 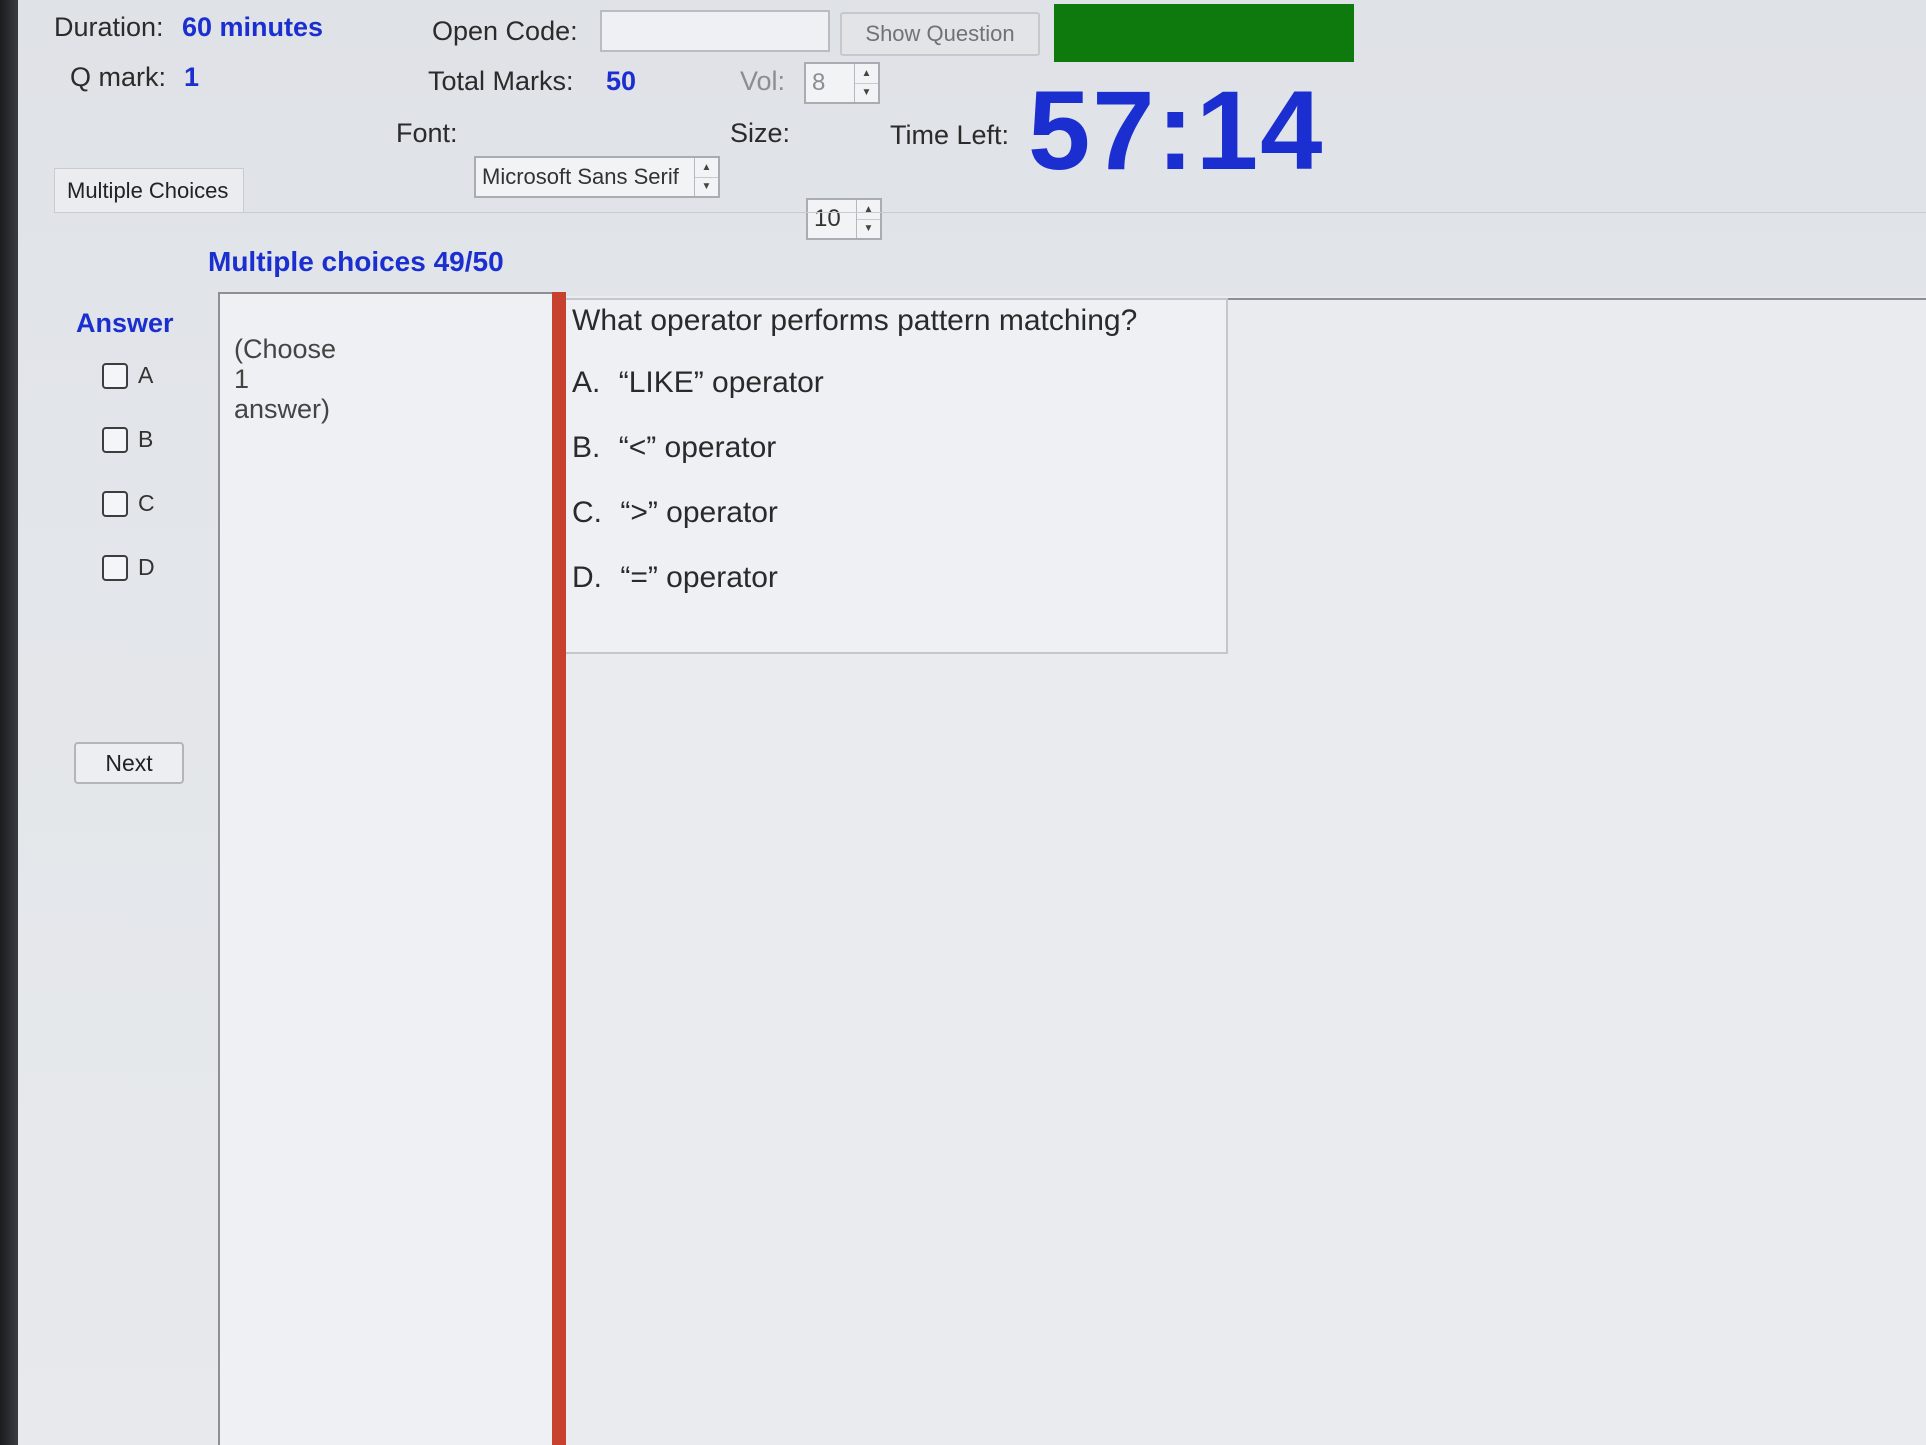 What do you see at coordinates (842, 83) in the screenshot?
I see `vol-spinner: 8 ▲ ▼` at bounding box center [842, 83].